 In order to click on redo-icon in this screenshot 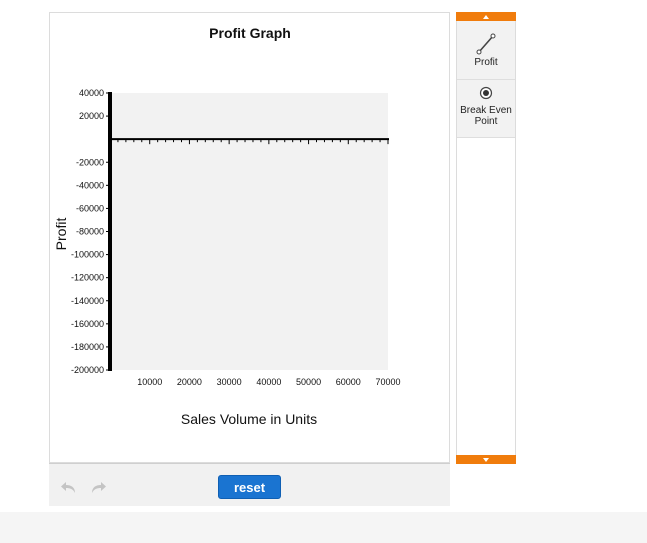, I will do `click(98, 487)`.